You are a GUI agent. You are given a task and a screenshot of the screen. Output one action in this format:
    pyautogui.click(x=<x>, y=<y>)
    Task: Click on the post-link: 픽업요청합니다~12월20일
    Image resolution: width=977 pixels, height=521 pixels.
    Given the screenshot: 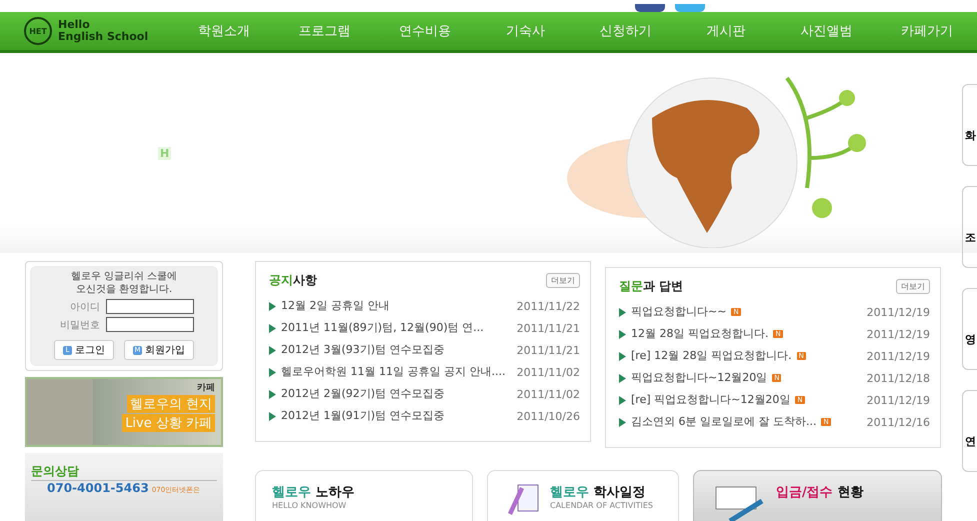 What is the action you would take?
    pyautogui.click(x=699, y=378)
    